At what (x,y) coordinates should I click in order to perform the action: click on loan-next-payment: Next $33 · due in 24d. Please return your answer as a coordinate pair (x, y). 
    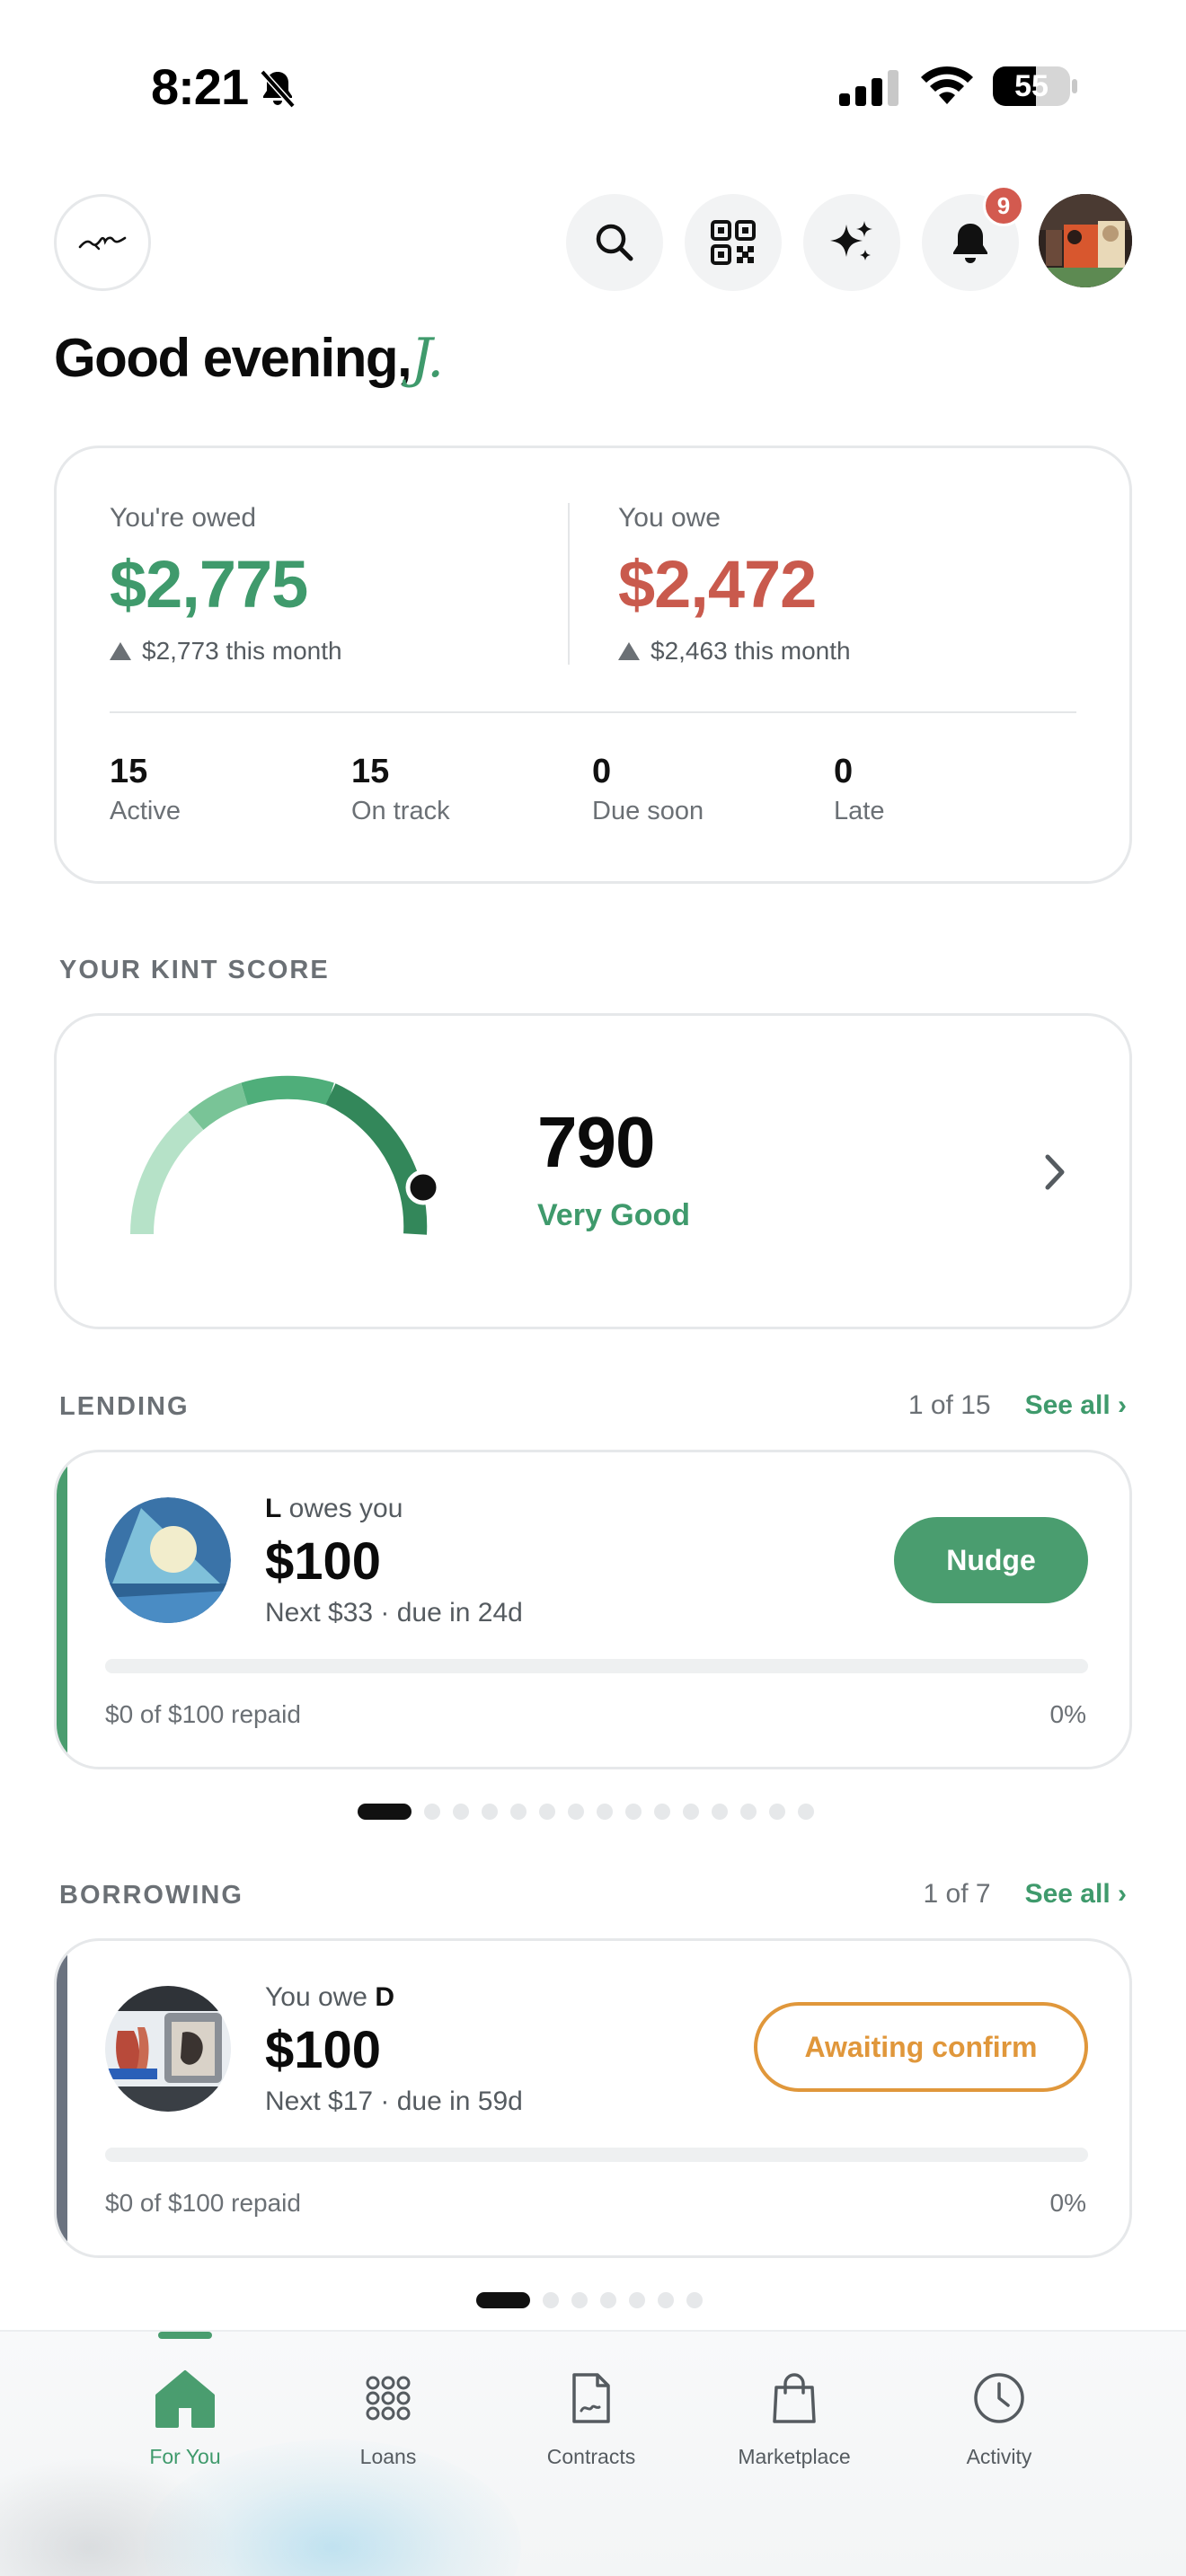
    Looking at the image, I should click on (394, 1613).